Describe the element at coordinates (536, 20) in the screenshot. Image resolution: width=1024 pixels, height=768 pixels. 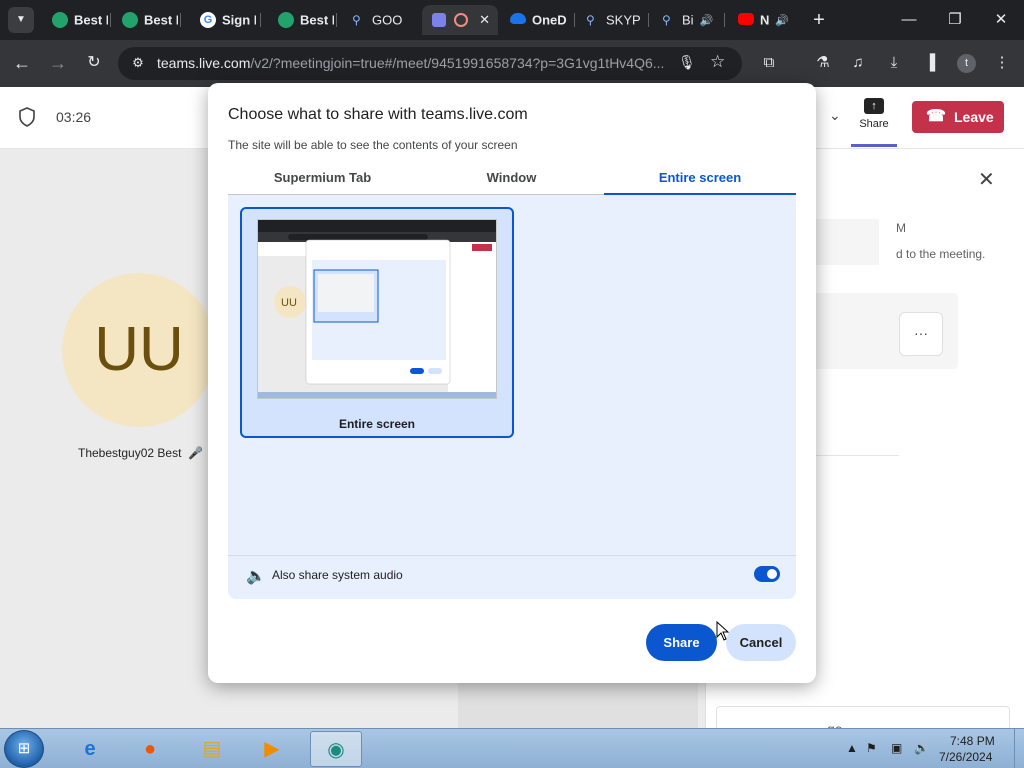
I see `browser-tab: OneD` at that location.